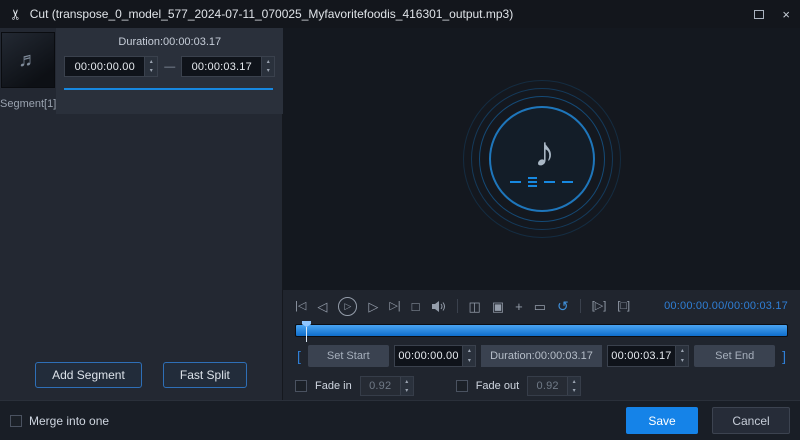 Image resolution: width=800 pixels, height=440 pixels. What do you see at coordinates (69, 420) in the screenshot?
I see `merge-label: Merge into one` at bounding box center [69, 420].